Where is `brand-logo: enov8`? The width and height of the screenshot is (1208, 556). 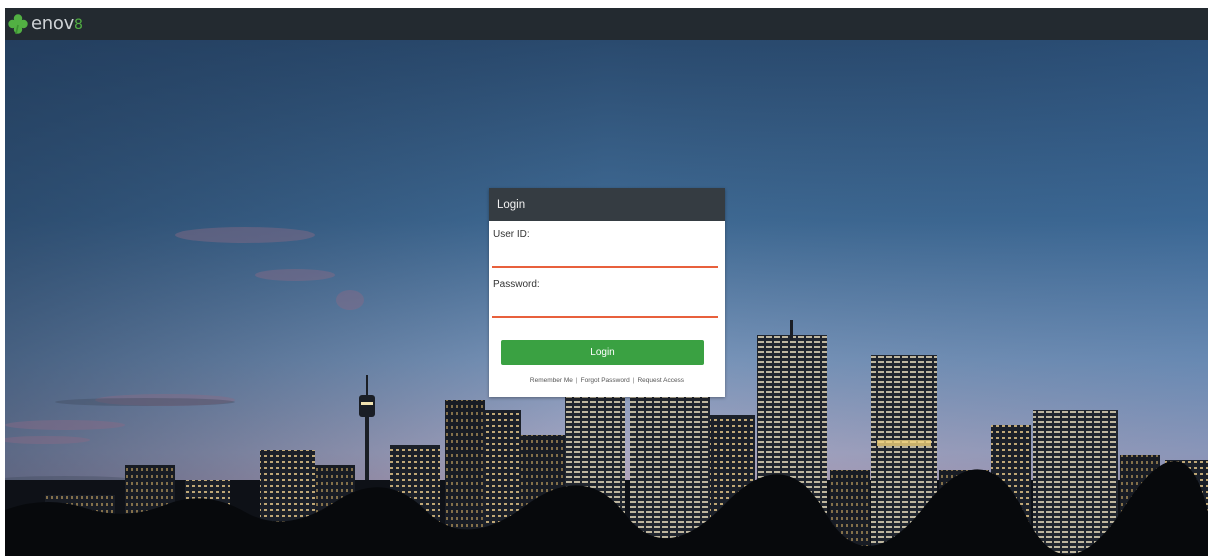 brand-logo: enov8 is located at coordinates (45, 24).